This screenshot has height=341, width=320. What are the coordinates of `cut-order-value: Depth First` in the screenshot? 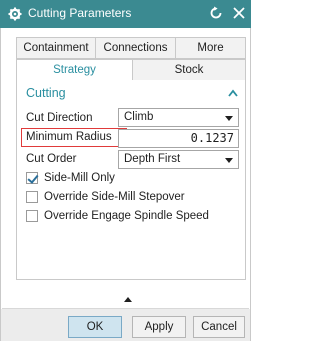 It's located at (152, 159).